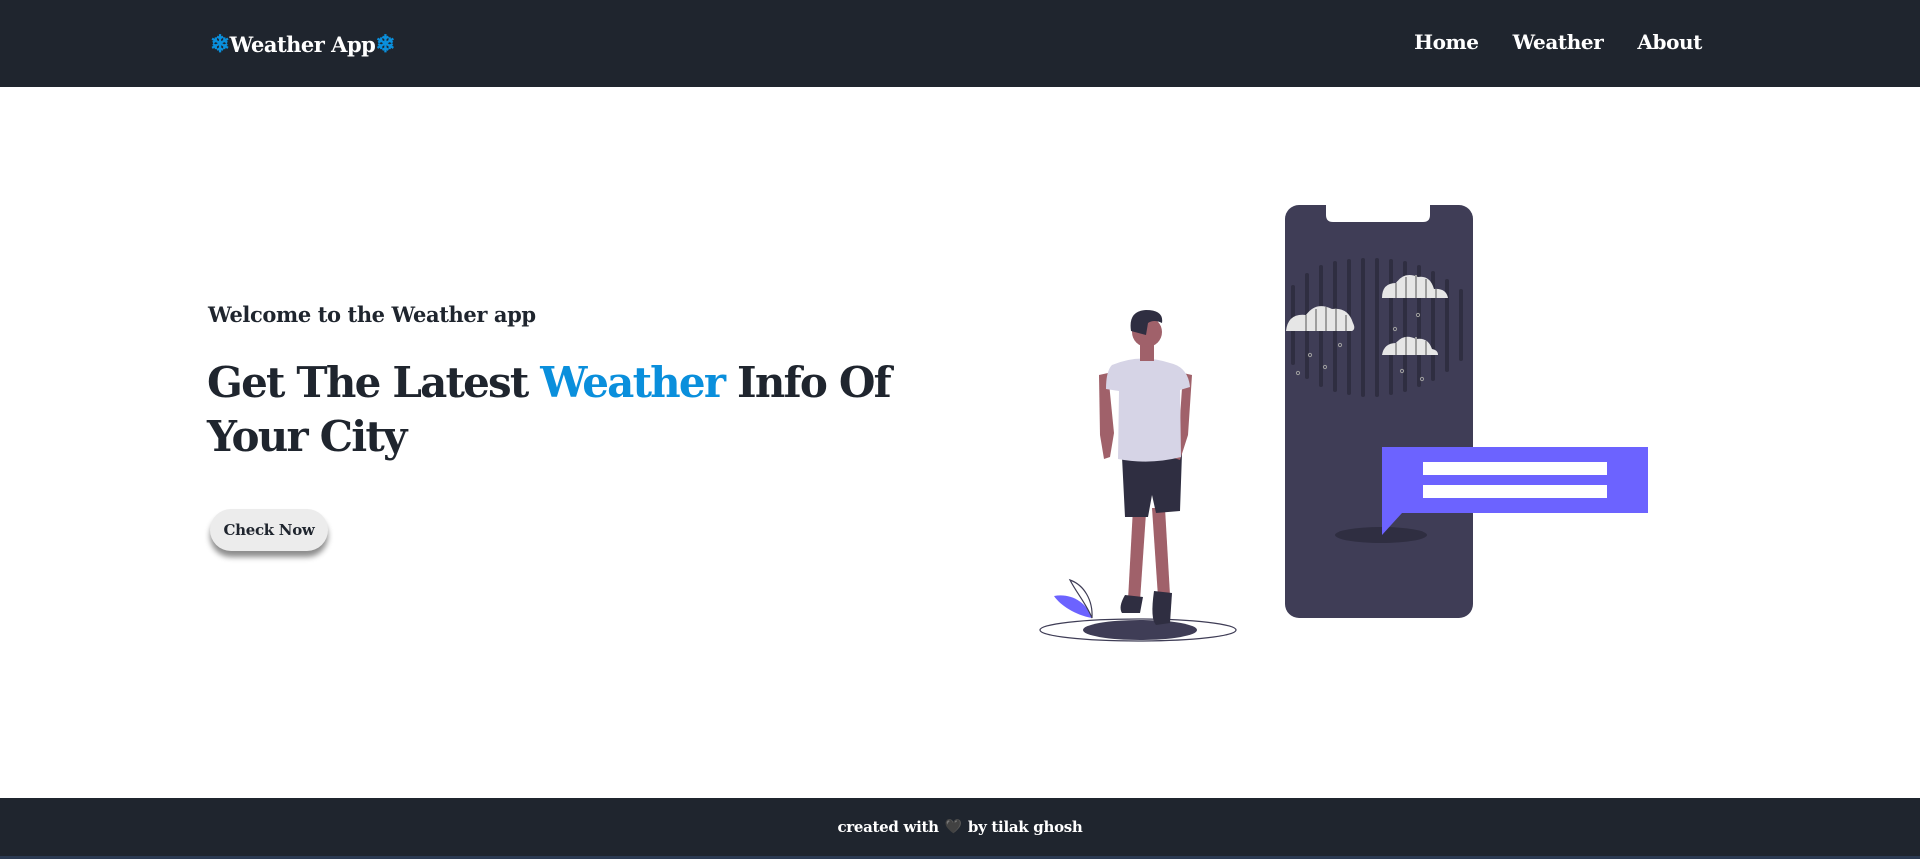 This screenshot has width=1920, height=859. What do you see at coordinates (1025, 827) in the screenshot?
I see `footer-text-after: by tilak ghosh` at bounding box center [1025, 827].